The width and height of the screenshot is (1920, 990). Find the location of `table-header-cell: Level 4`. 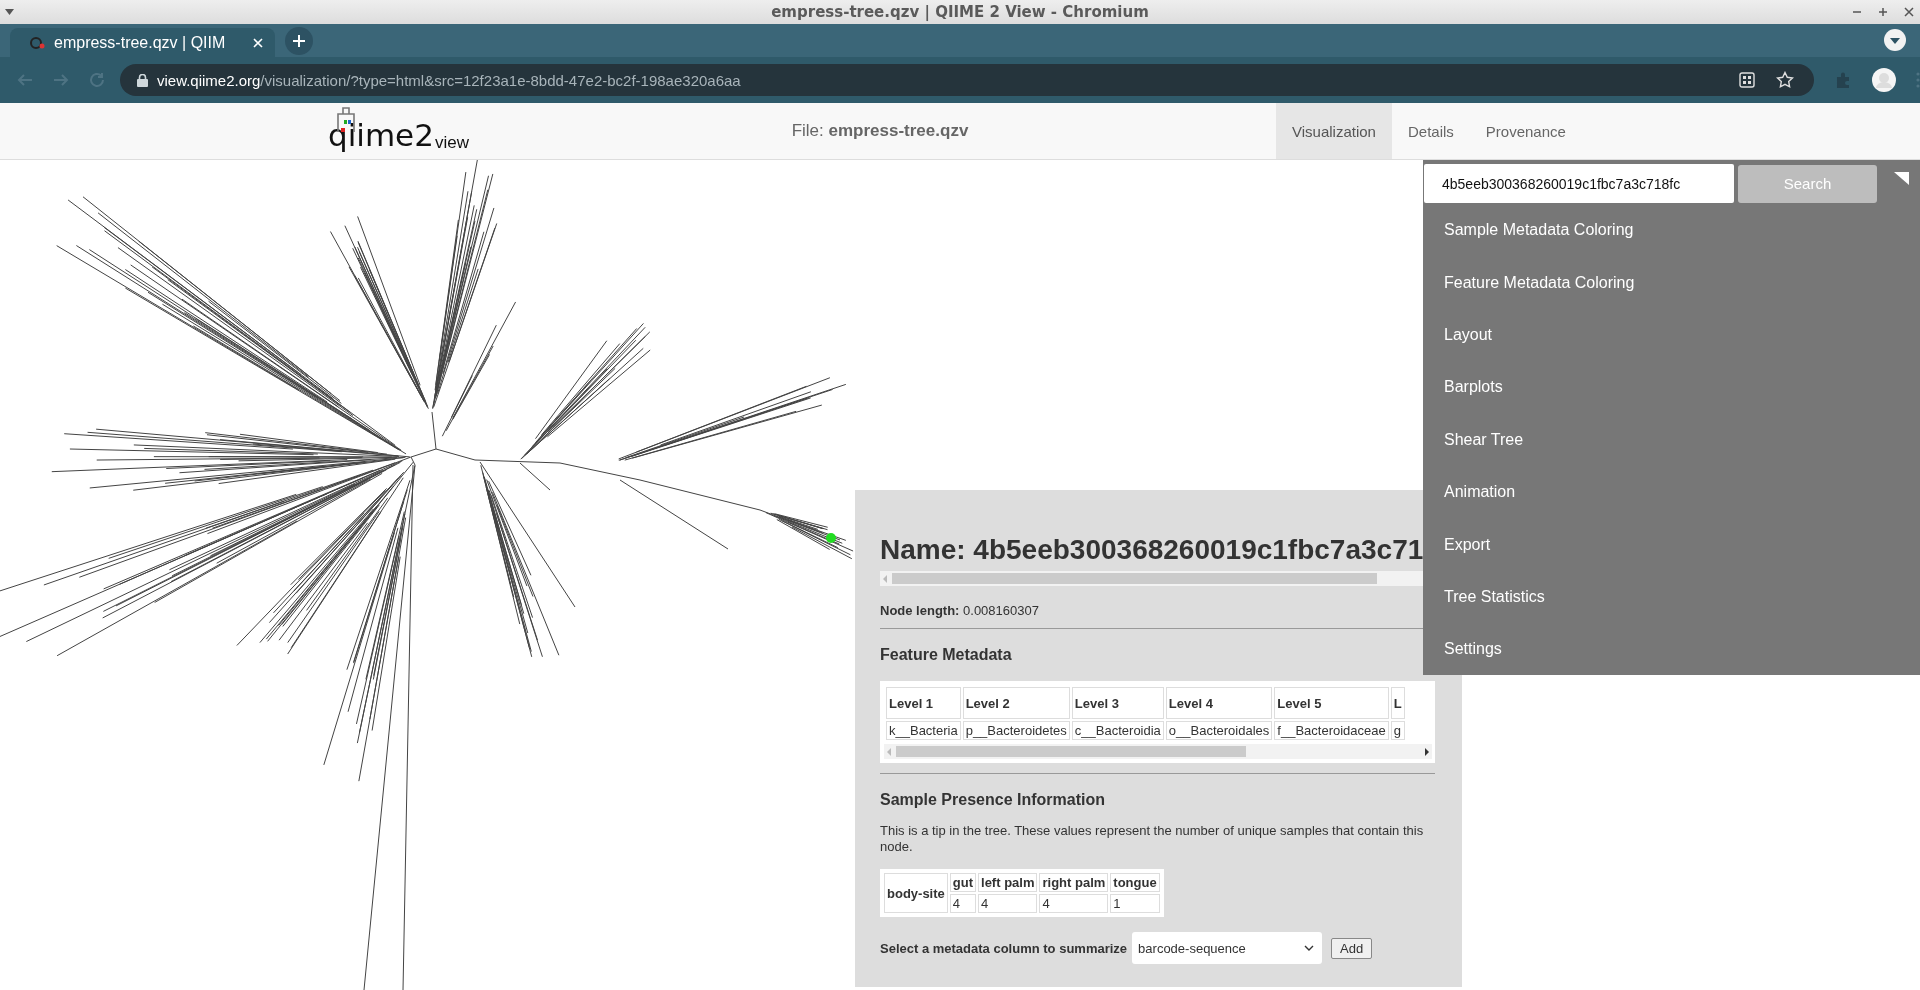

table-header-cell: Level 4 is located at coordinates (1219, 703).